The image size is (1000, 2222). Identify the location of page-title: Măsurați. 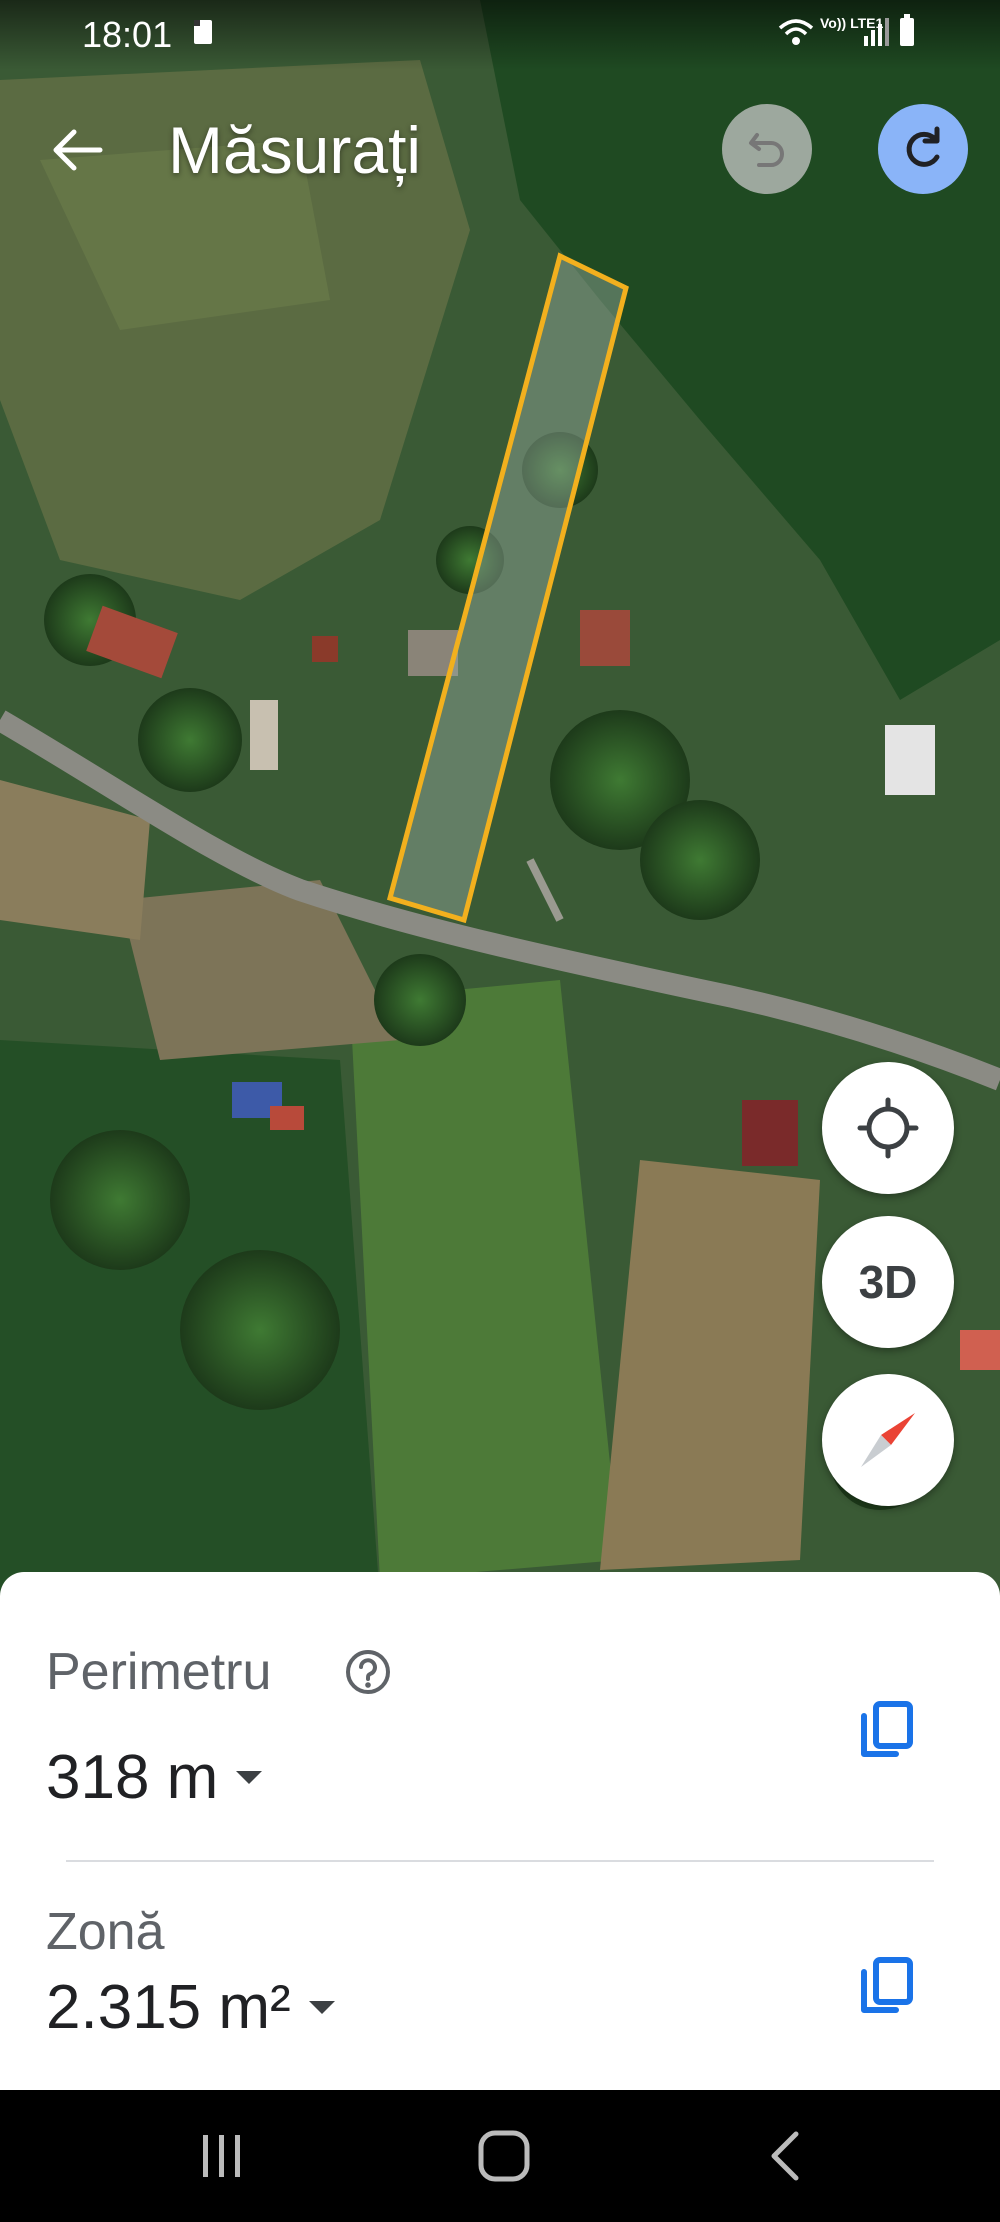
(295, 150).